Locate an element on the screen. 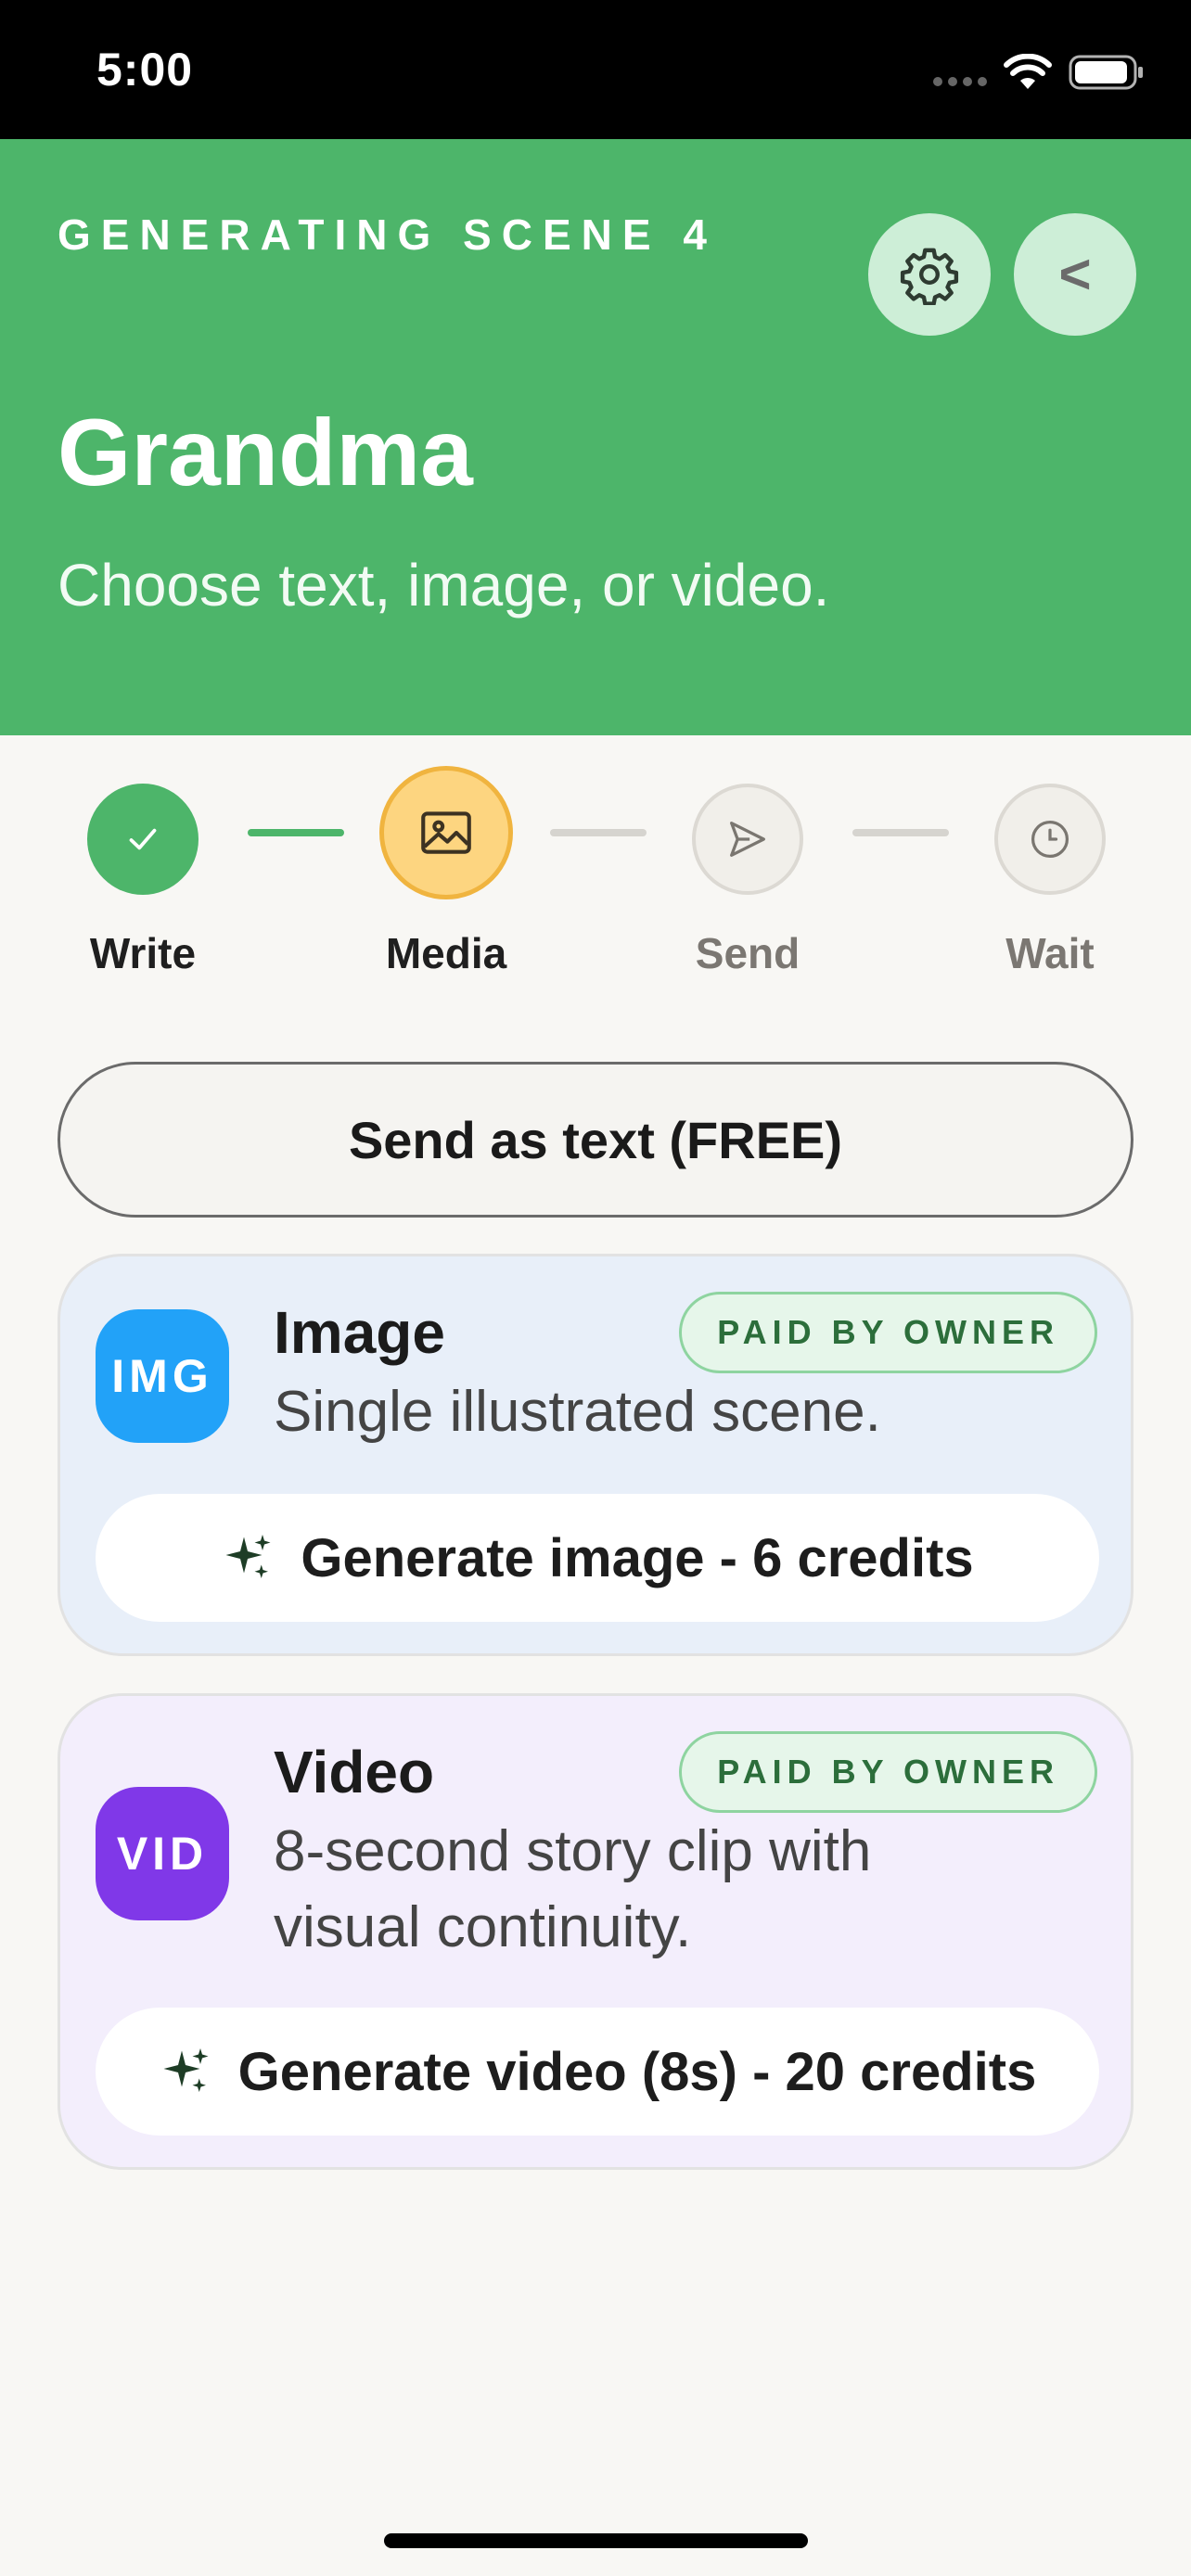 Image resolution: width=1191 pixels, height=2576 pixels. image-paid-badge: PAID BY OWNER is located at coordinates (888, 1332).